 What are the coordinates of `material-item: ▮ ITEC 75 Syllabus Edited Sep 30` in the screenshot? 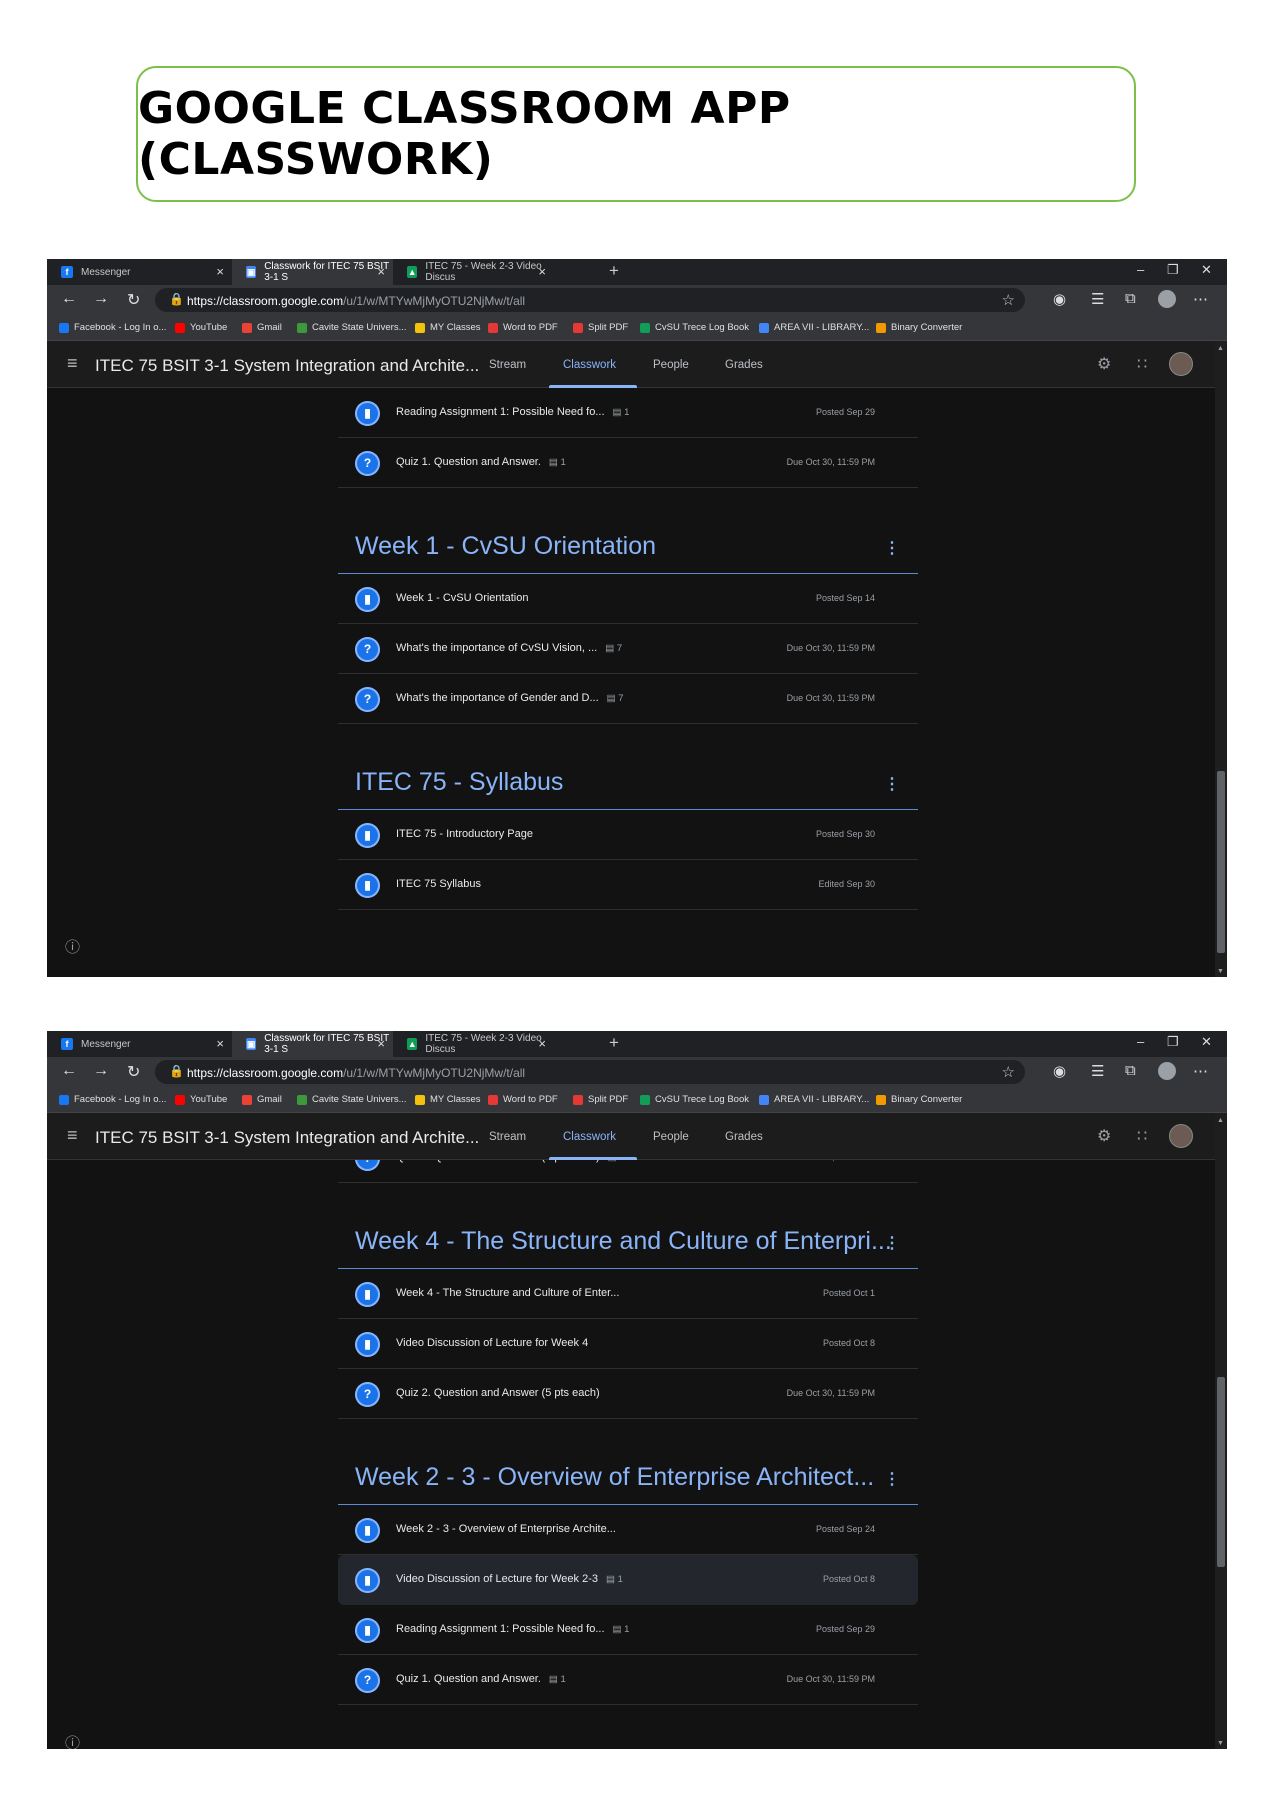 It's located at (628, 885).